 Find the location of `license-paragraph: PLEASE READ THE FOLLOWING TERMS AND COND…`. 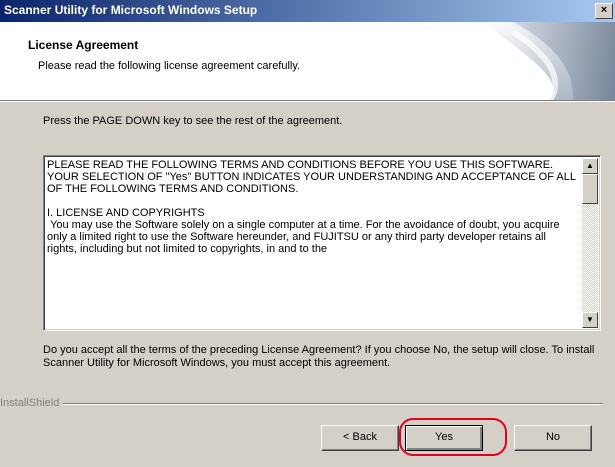

license-paragraph: PLEASE READ THE FOLLOWING TERMS AND COND… is located at coordinates (311, 177).